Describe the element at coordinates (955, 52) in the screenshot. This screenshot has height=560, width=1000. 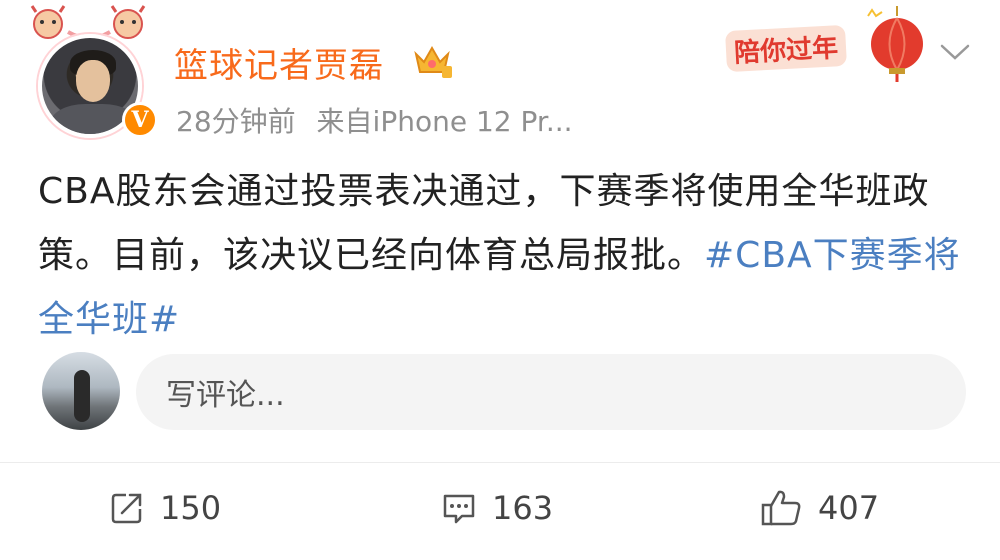
I see `chevron-down-icon` at that location.